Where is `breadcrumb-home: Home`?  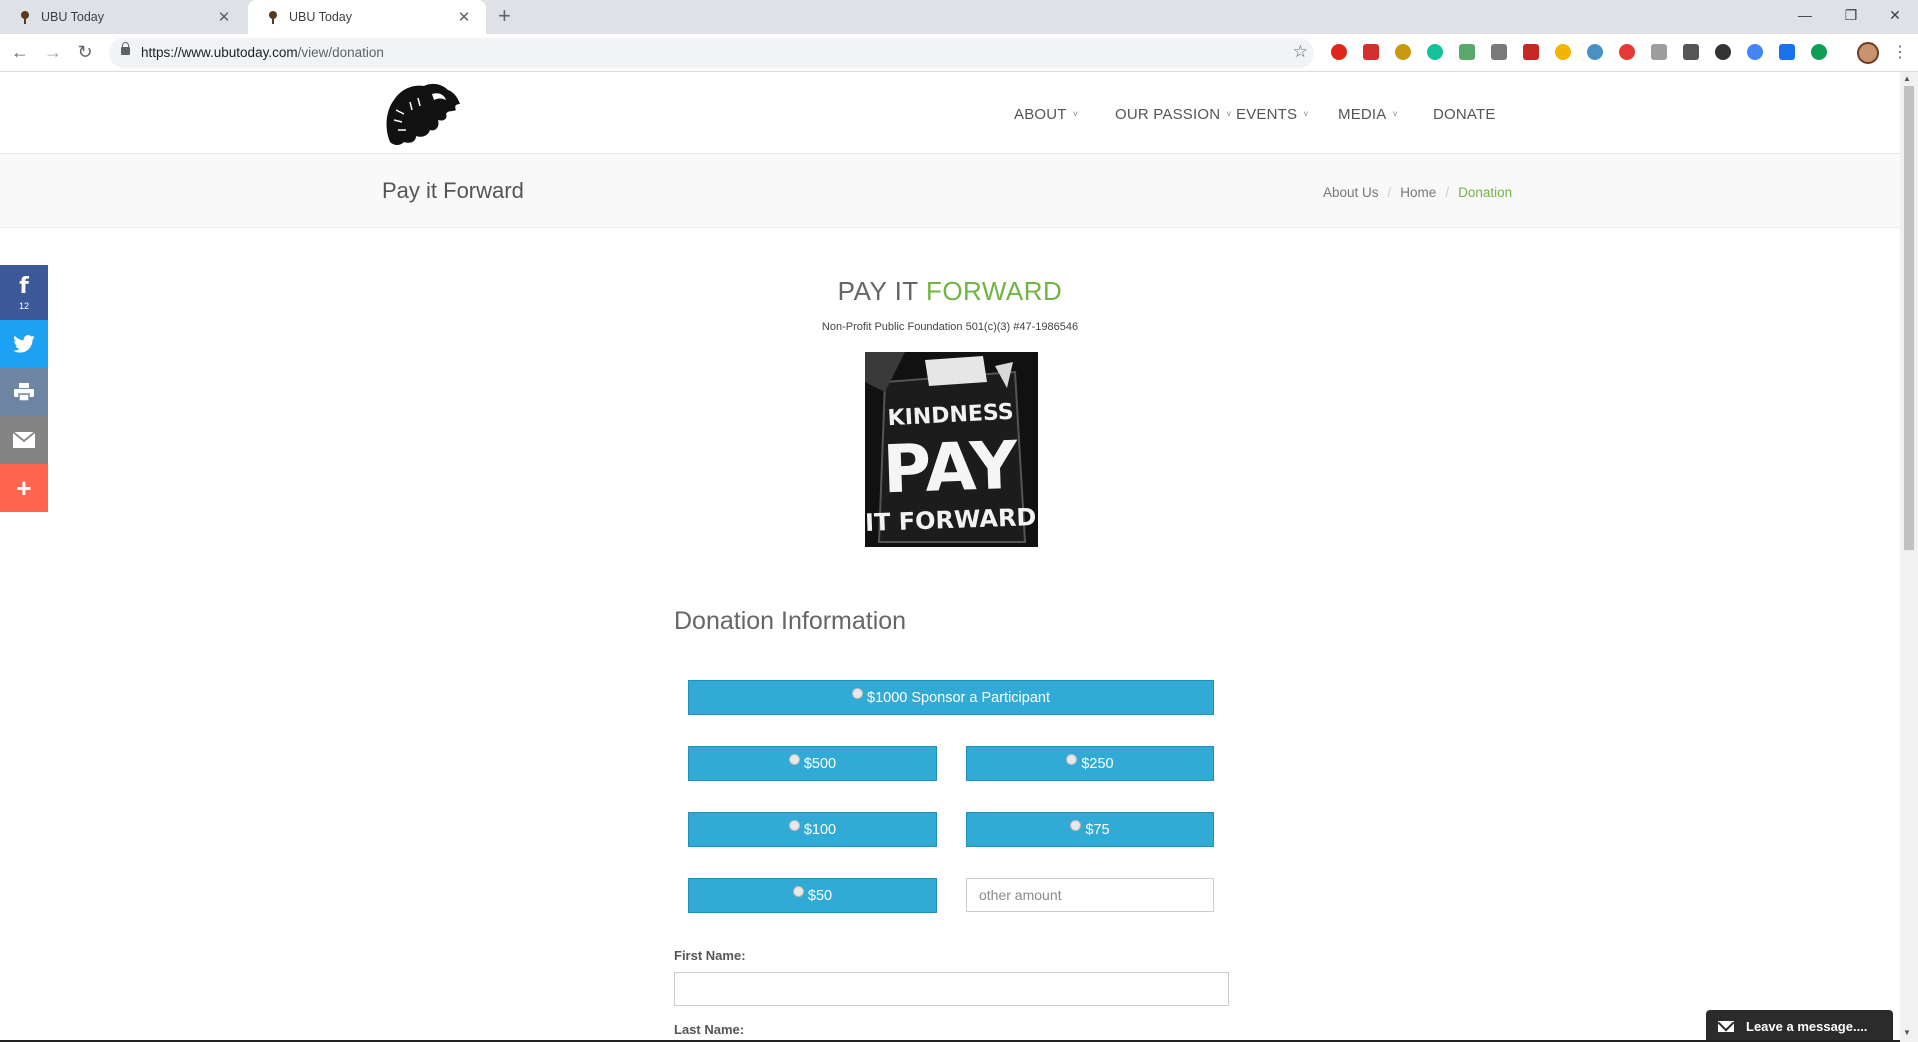 breadcrumb-home: Home is located at coordinates (1418, 192).